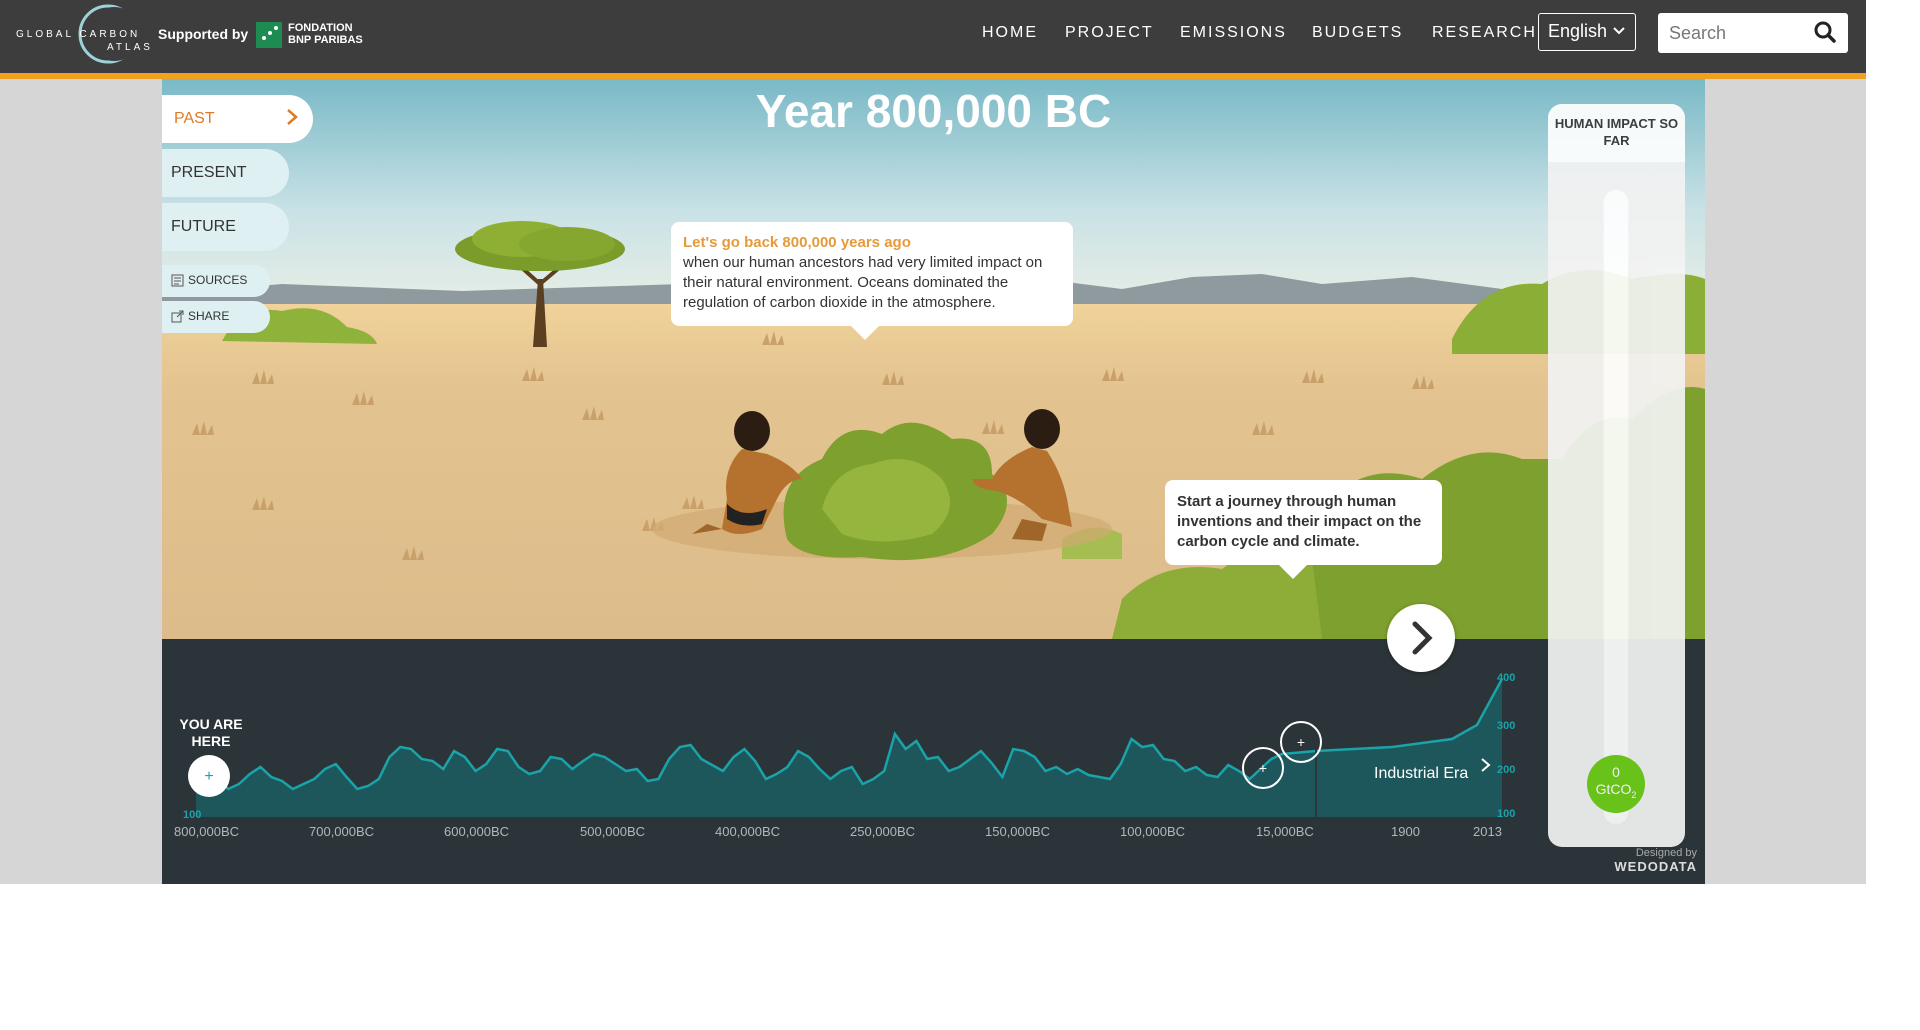 The width and height of the screenshot is (1920, 1030). Describe the element at coordinates (933, 111) in the screenshot. I see `year-title: Year 800,000 BC` at that location.